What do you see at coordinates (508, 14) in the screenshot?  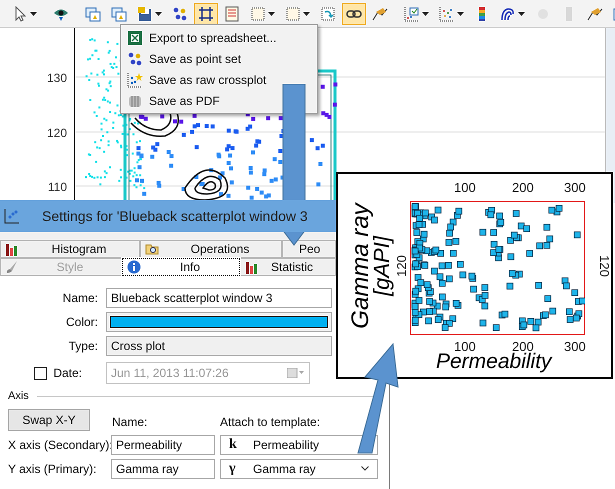 I see `waves-icon` at bounding box center [508, 14].